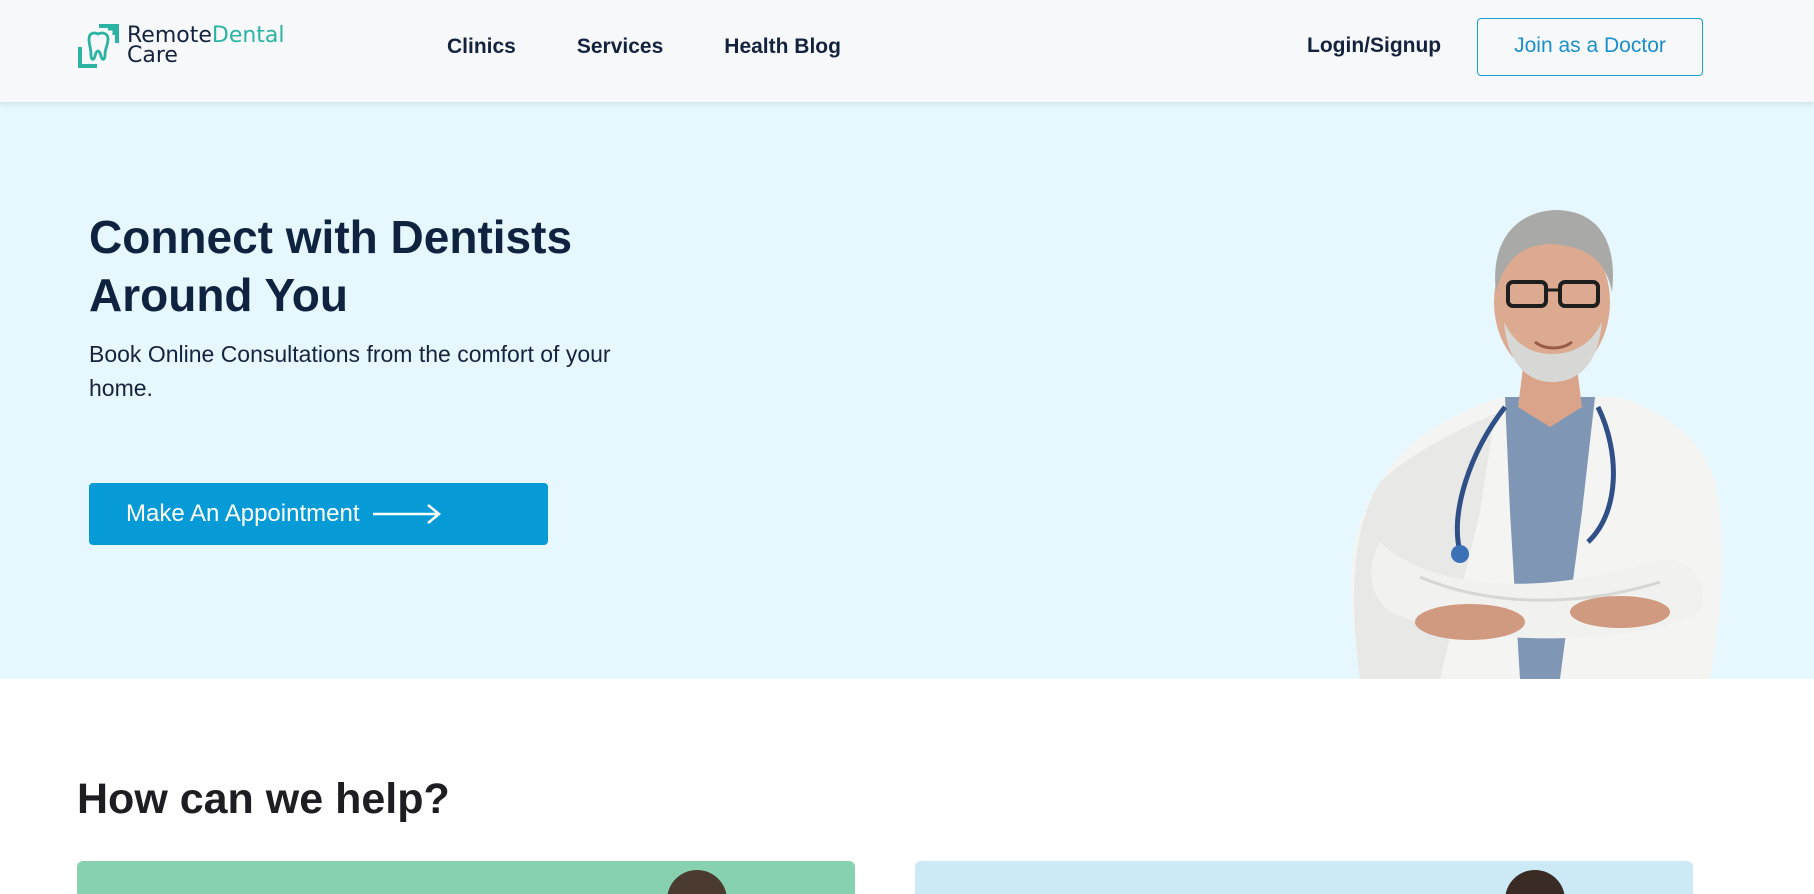 The image size is (1814, 894). What do you see at coordinates (331, 266) in the screenshot?
I see `hero-title: Connect with Dentists Around You` at bounding box center [331, 266].